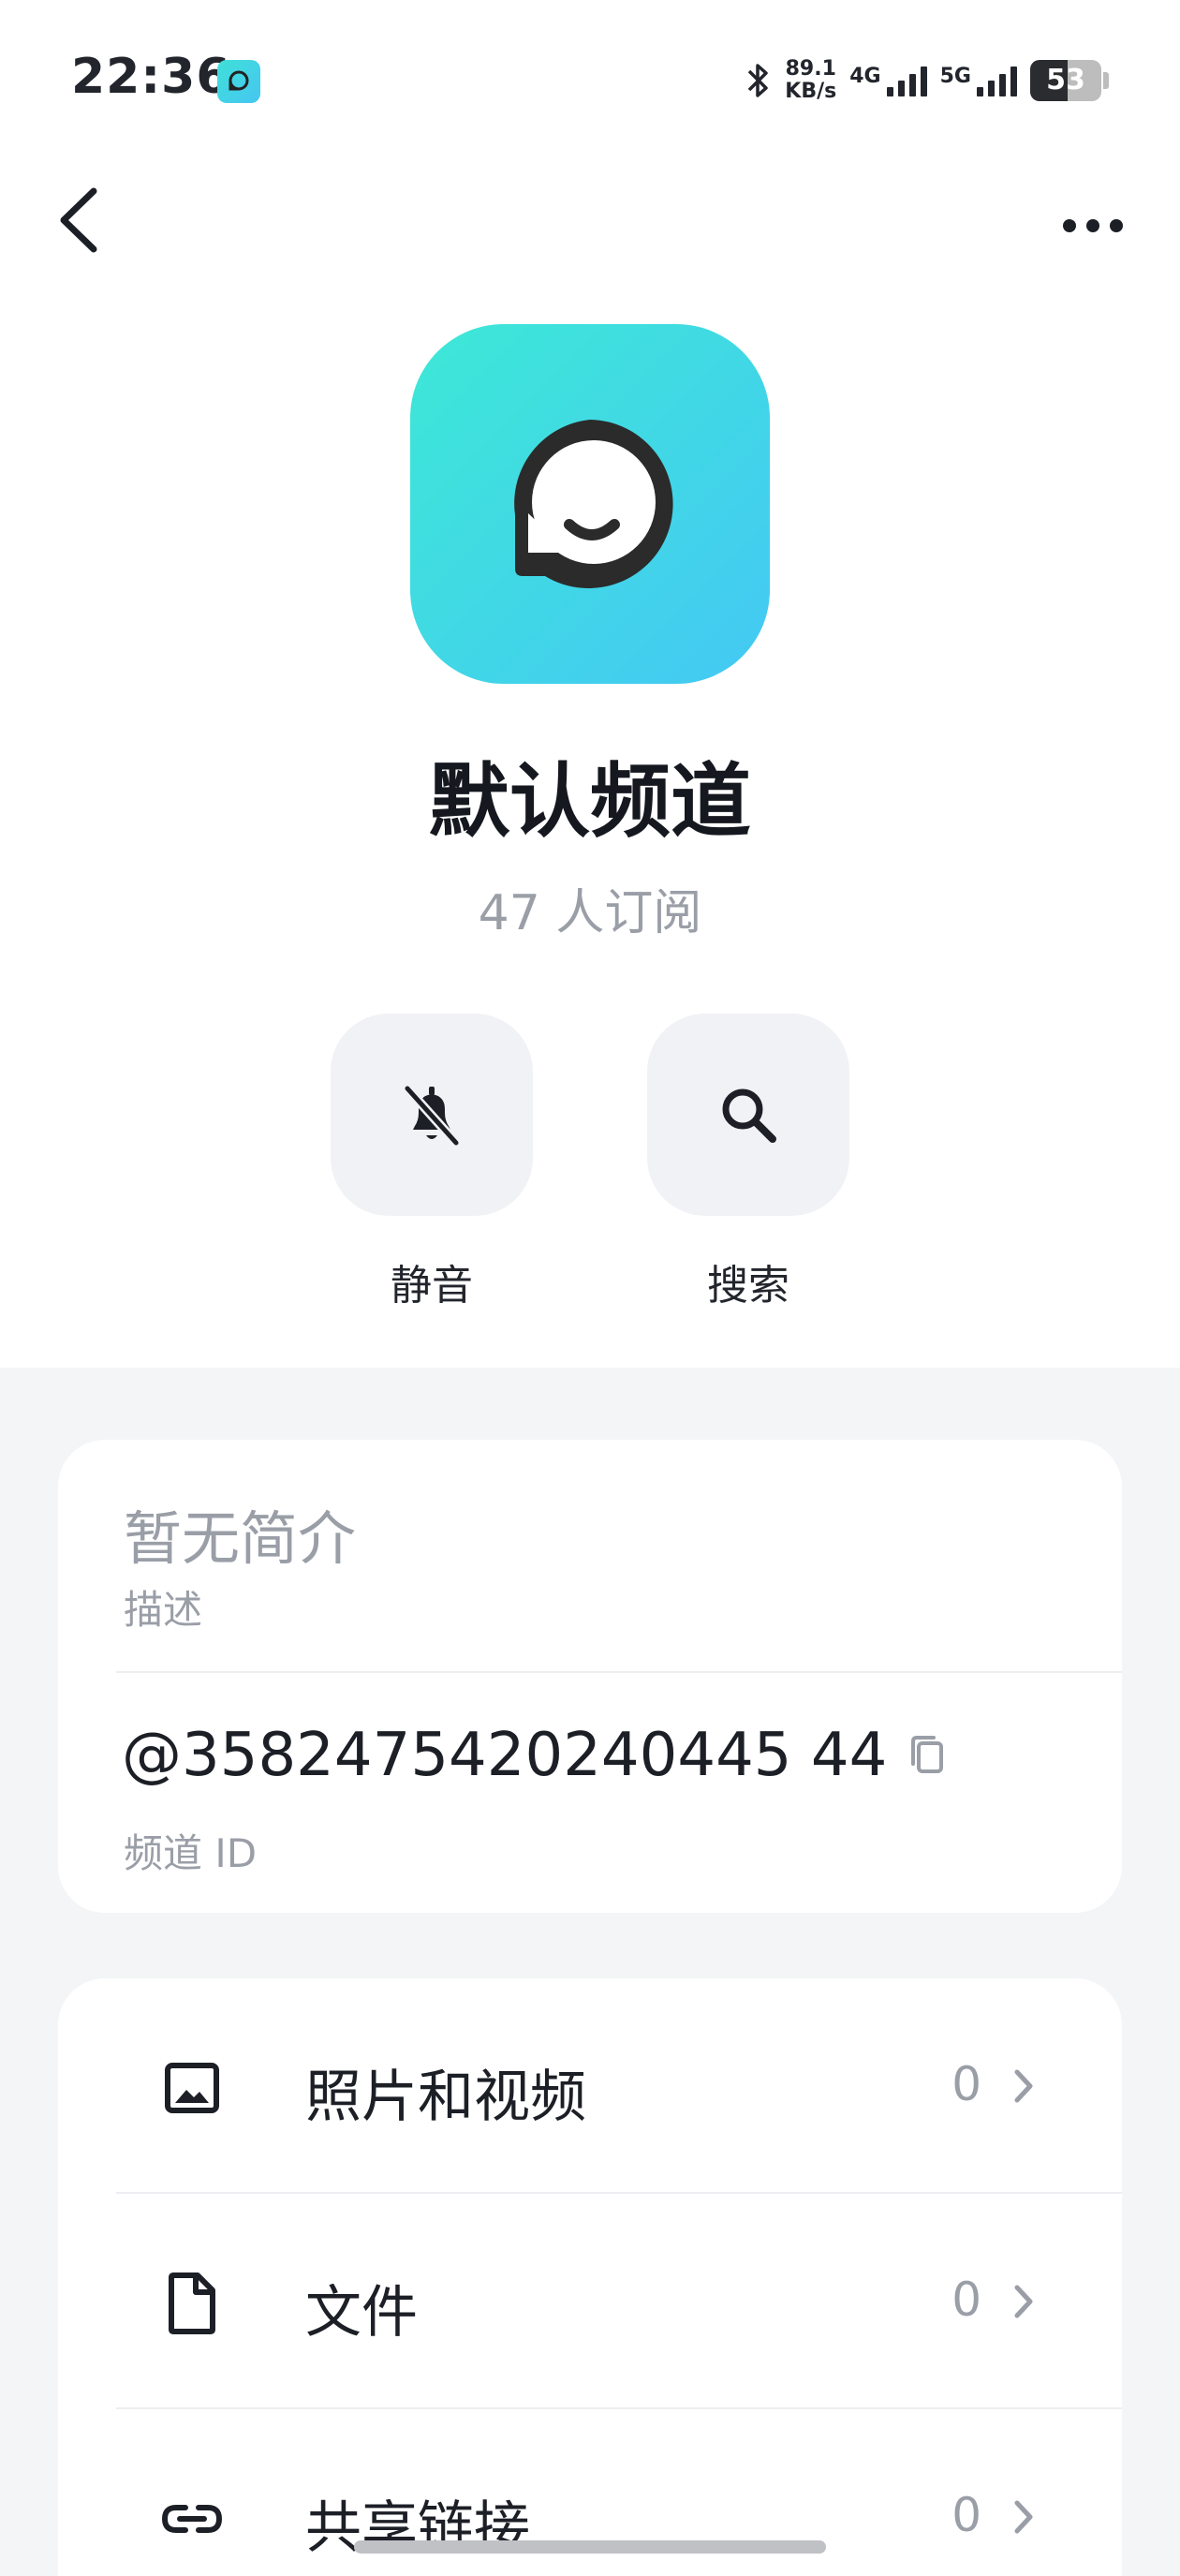 Image resolution: width=1180 pixels, height=2576 pixels. I want to click on status-indicators: 89.1 KB/s 4G 5G 53, so click(926, 80).